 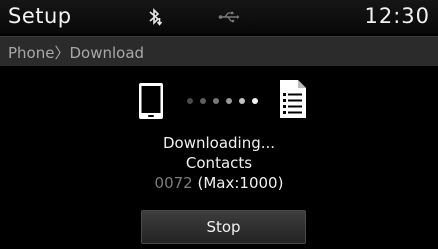 I want to click on download-type-text: Contacts, so click(x=219, y=163).